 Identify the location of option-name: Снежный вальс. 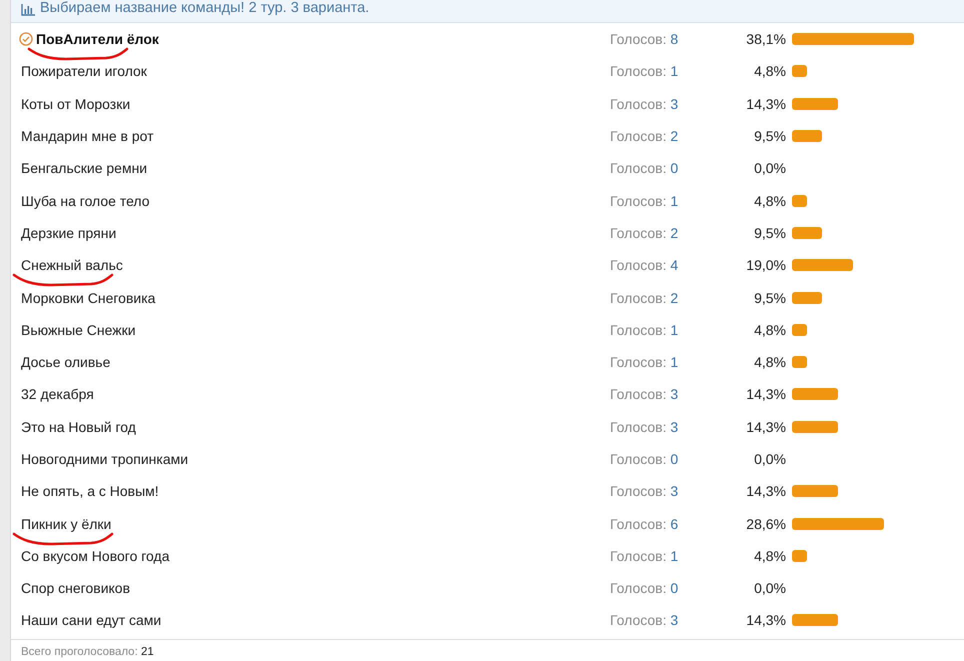
(72, 265).